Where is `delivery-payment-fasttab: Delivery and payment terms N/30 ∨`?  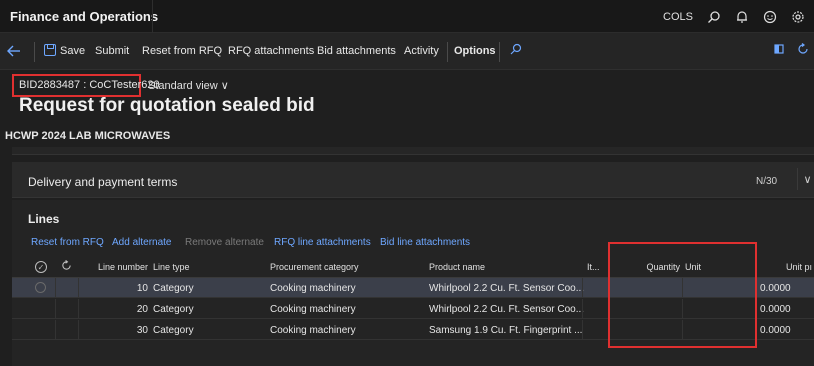
delivery-payment-fasttab: Delivery and payment terms N/30 ∨ is located at coordinates (413, 180).